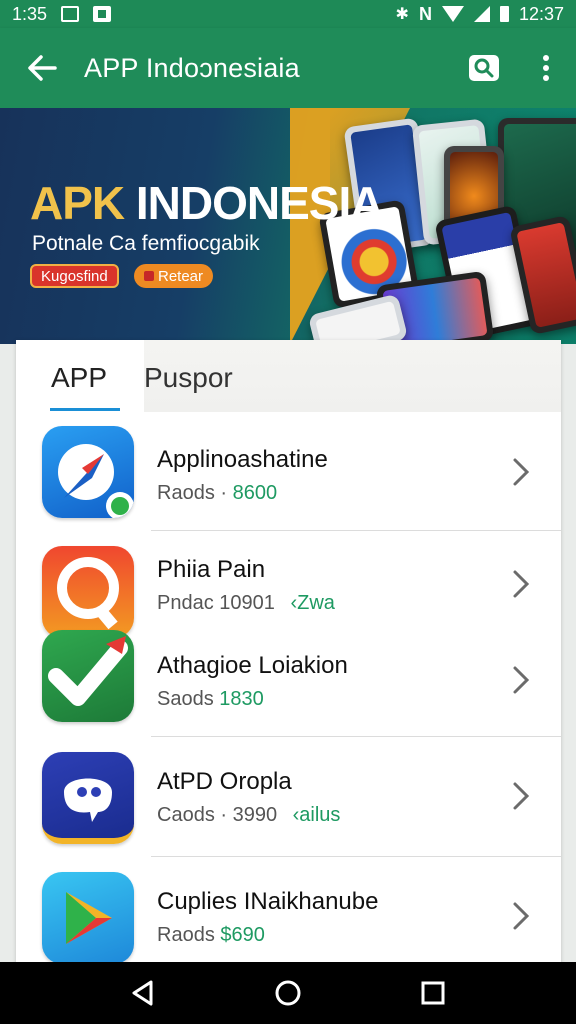 This screenshot has width=576, height=1024. What do you see at coordinates (255, 493) in the screenshot?
I see `app-meta-value: 8600` at bounding box center [255, 493].